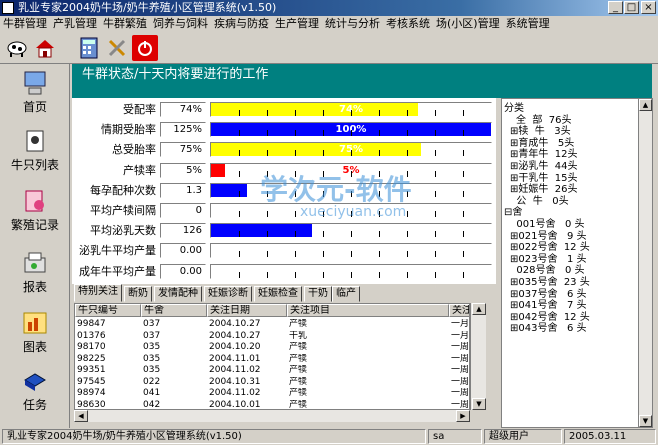  What do you see at coordinates (648, 7) in the screenshot?
I see `close-button: ×` at bounding box center [648, 7].